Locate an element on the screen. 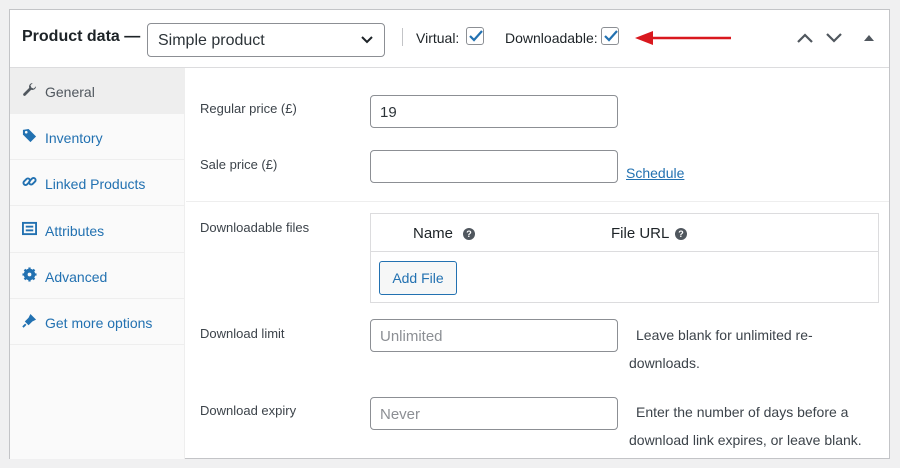 This screenshot has width=900, height=468. list-icon is located at coordinates (29, 228).